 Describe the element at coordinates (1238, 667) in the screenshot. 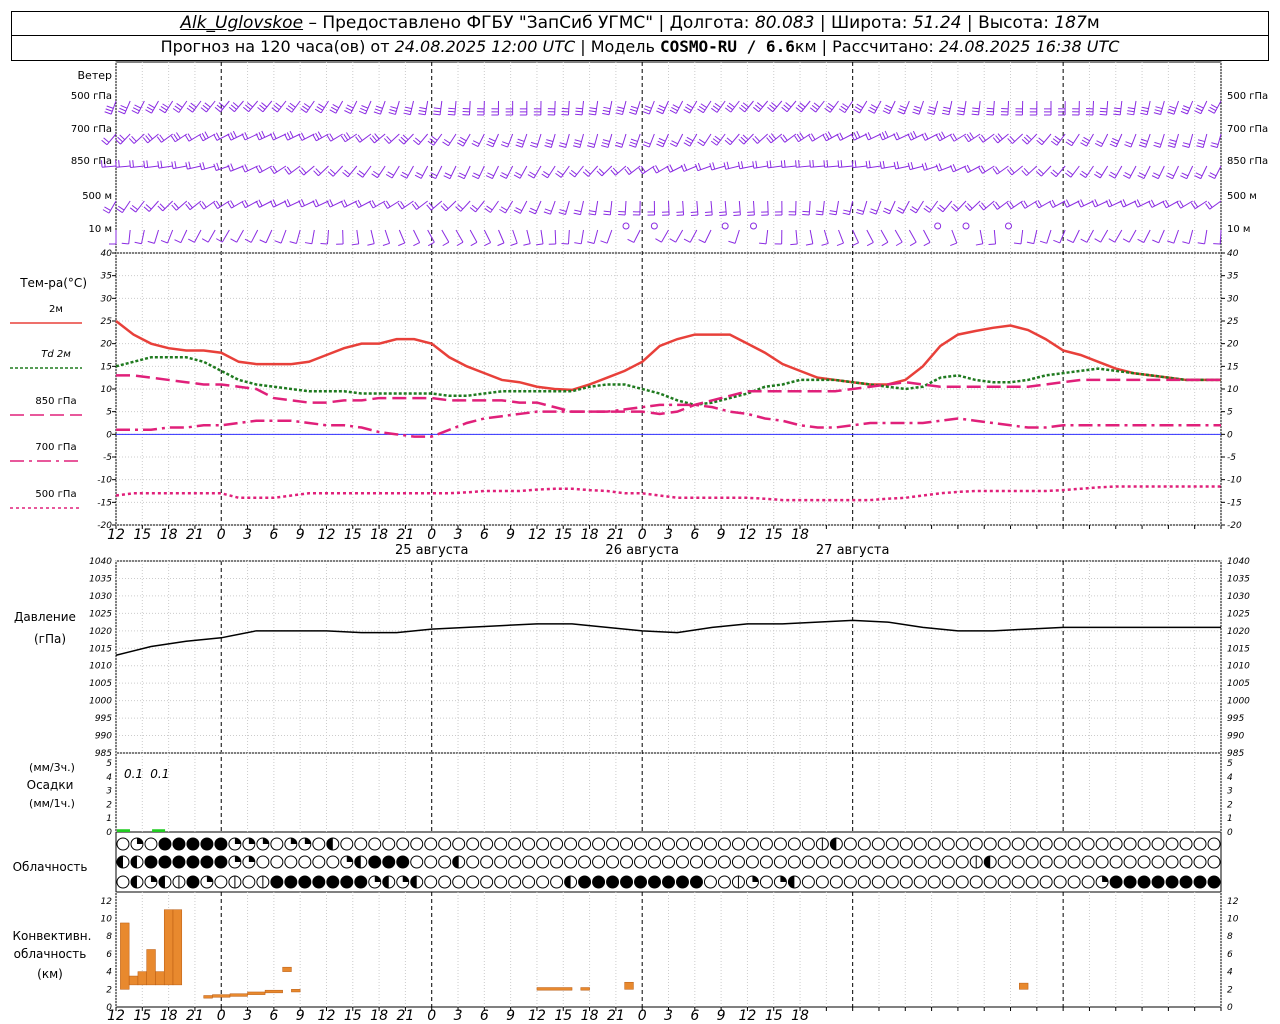

I see `pressure-y-tick-label-right: 1010` at that location.